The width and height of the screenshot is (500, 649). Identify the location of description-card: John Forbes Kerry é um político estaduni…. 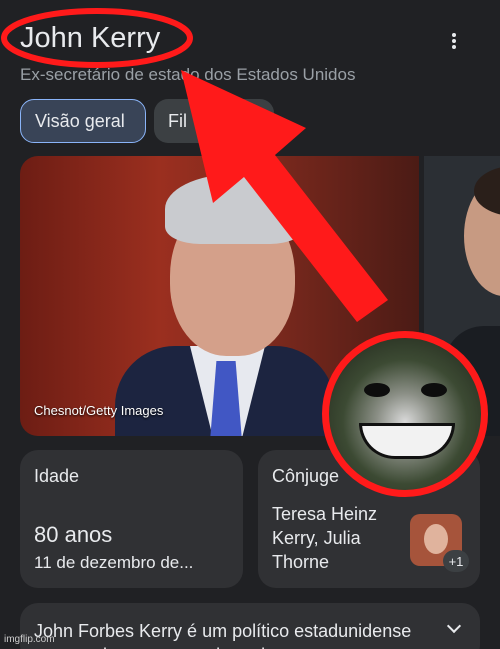
(250, 626).